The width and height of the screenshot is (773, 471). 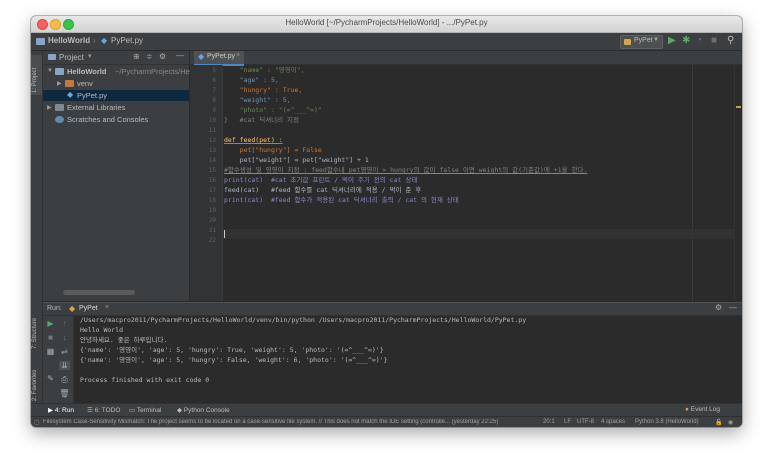 I want to click on line-number: 21, so click(x=212, y=230).